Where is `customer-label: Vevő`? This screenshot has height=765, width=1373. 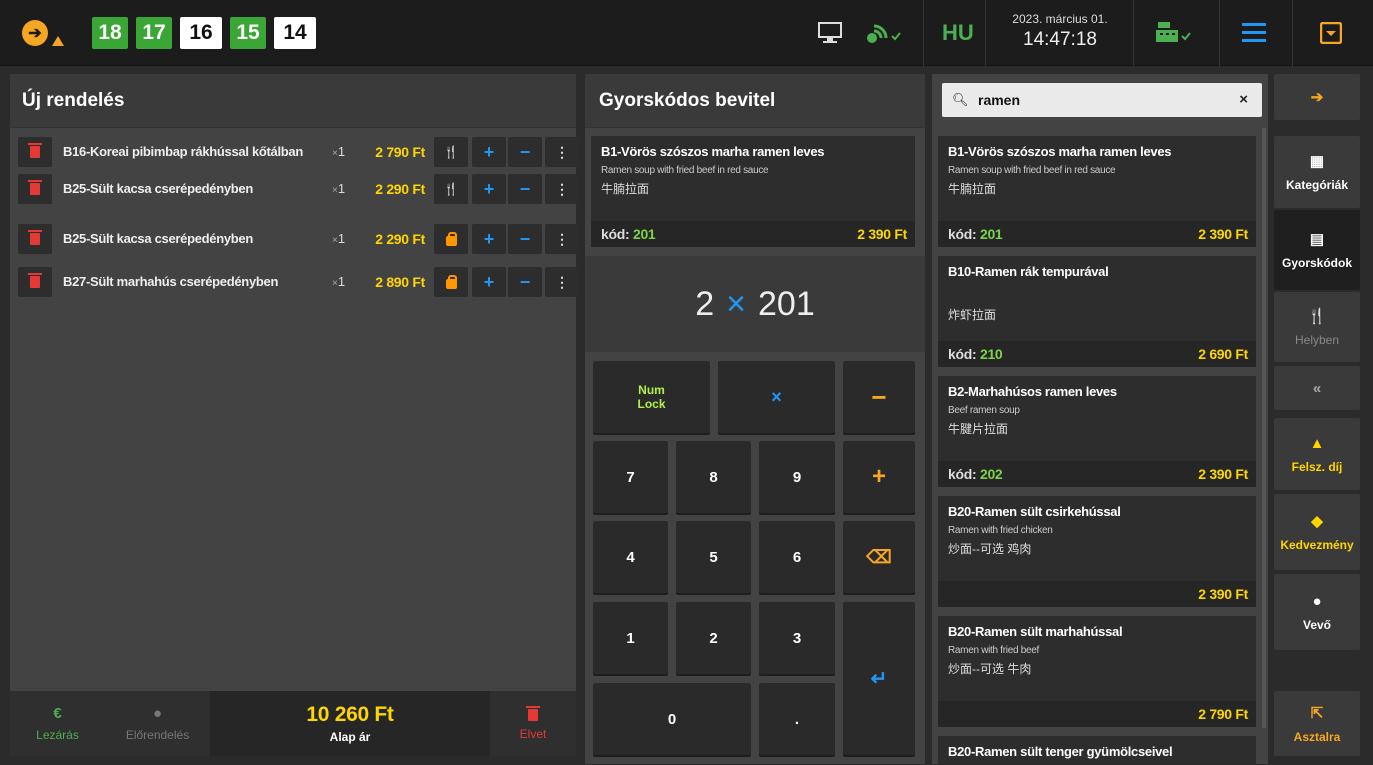 customer-label: Vevő is located at coordinates (1317, 624).